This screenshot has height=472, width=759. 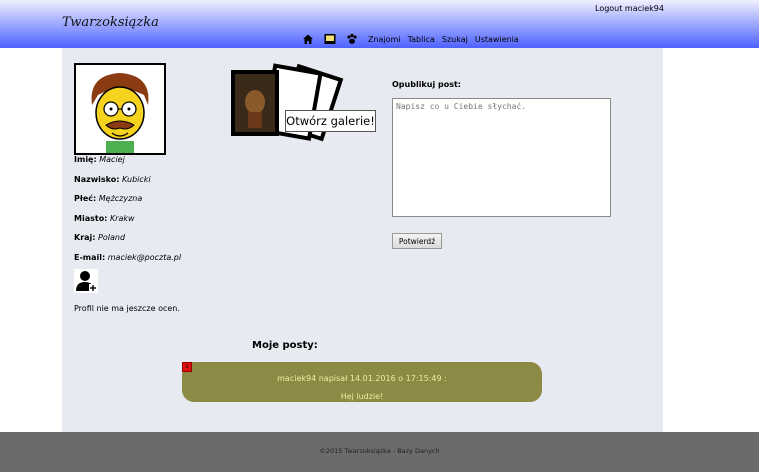 I want to click on profile-row-last-name: Nazwisko: Kubicki, so click(x=149, y=184).